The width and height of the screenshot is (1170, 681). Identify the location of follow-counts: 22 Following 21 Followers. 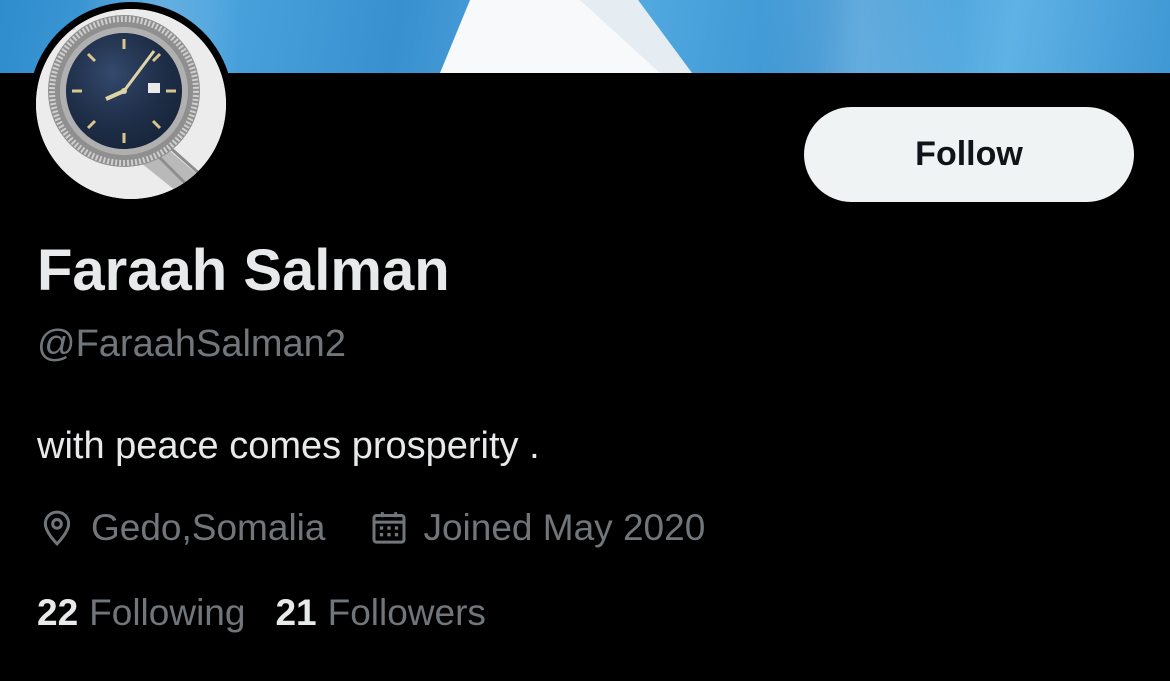
(276, 613).